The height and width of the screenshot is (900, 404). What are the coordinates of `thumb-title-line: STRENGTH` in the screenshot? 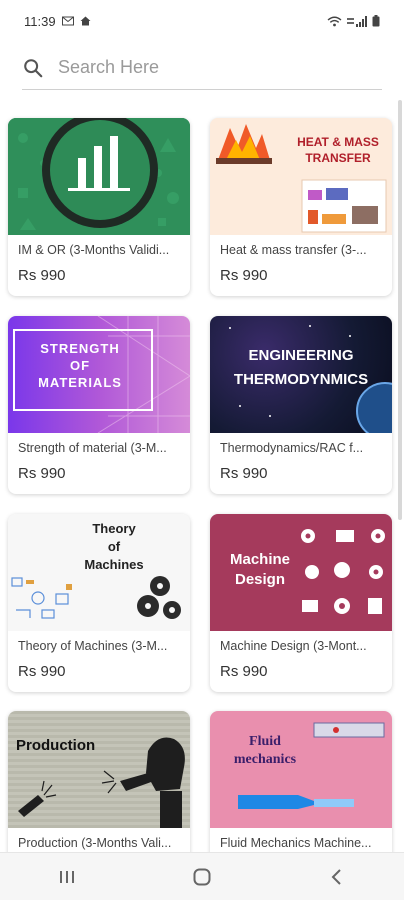 It's located at (80, 348).